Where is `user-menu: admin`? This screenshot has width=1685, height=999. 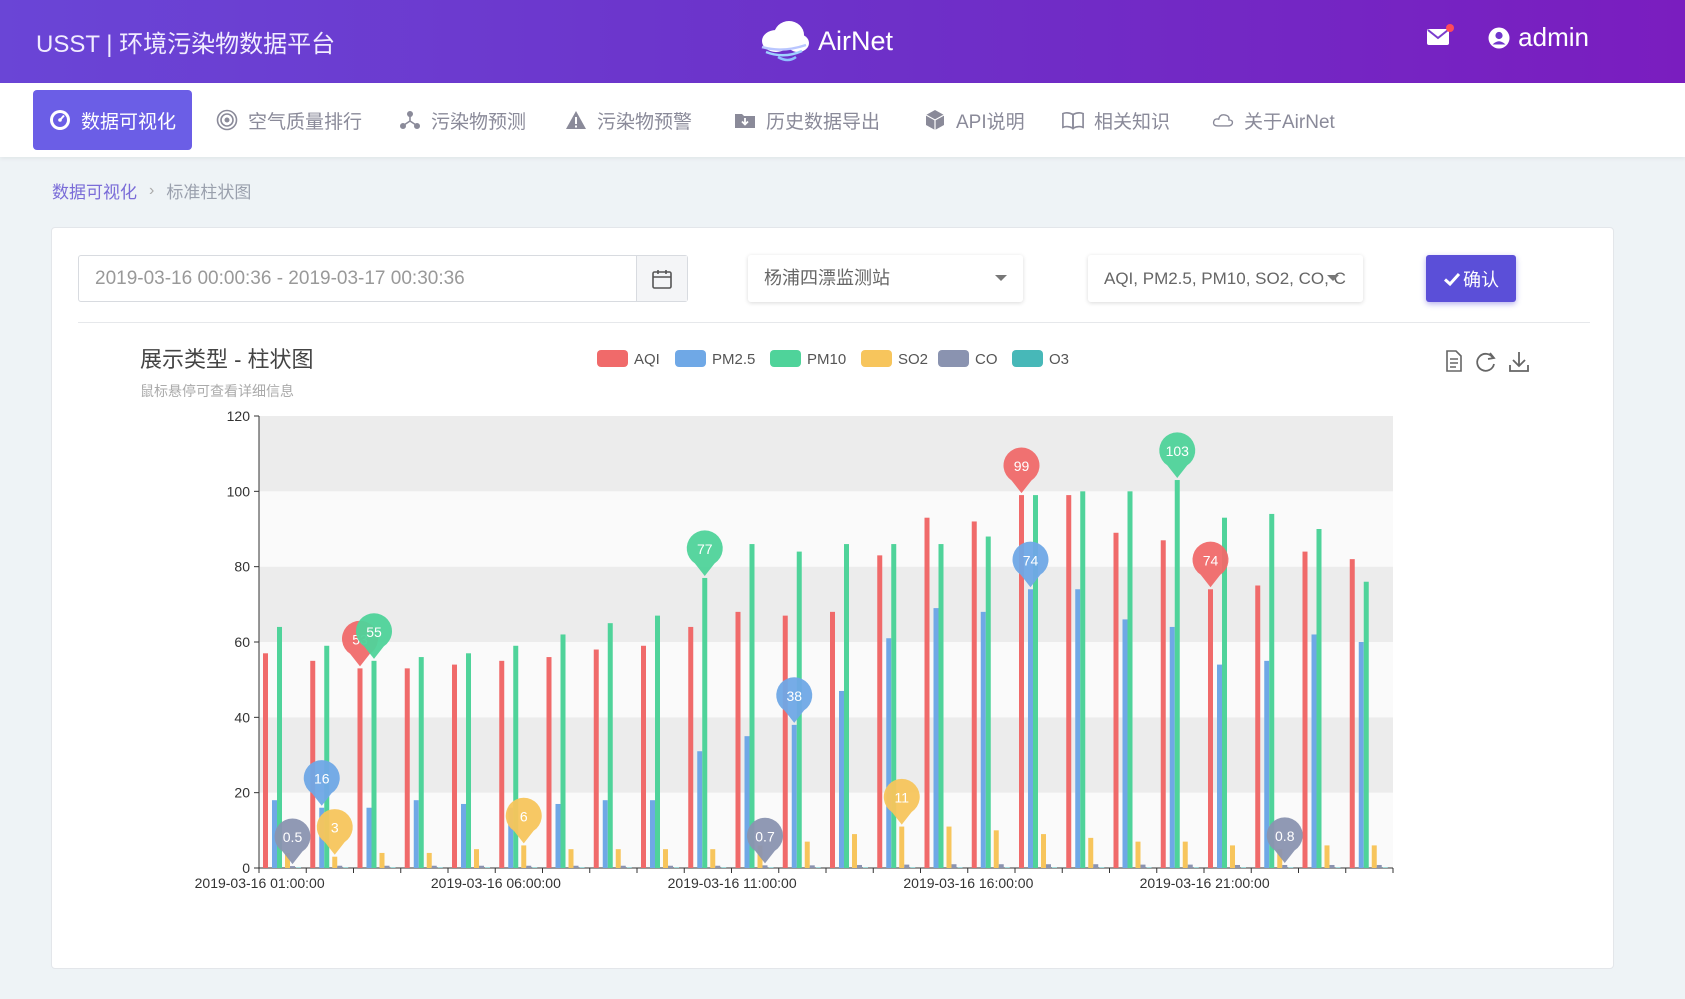
user-menu: admin is located at coordinates (1538, 37).